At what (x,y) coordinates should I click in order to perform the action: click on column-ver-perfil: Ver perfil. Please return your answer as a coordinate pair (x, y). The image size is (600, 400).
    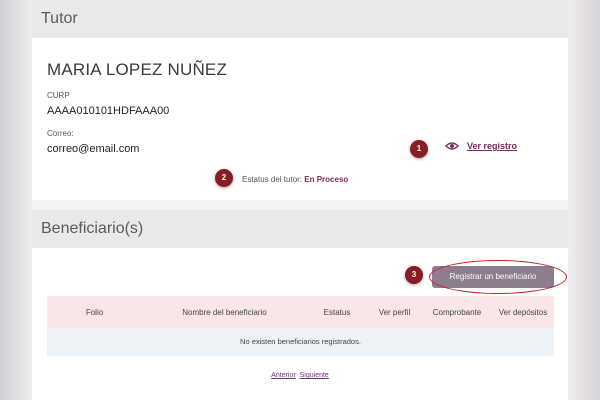
    Looking at the image, I should click on (394, 312).